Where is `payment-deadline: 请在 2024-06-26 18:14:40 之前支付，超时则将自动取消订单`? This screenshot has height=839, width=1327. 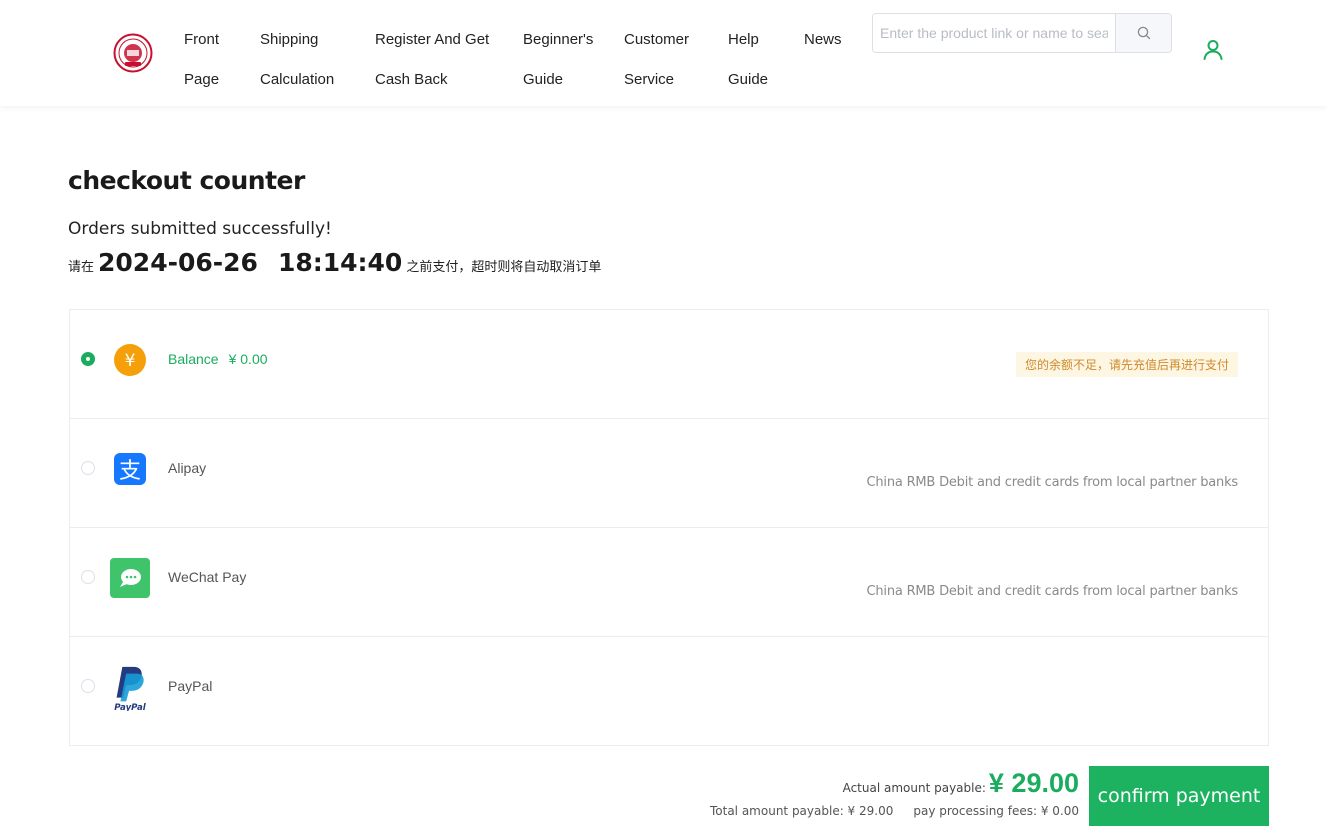 payment-deadline: 请在 2024-06-26 18:14:40 之前支付，超时则将自动取消订单 is located at coordinates (334, 262).